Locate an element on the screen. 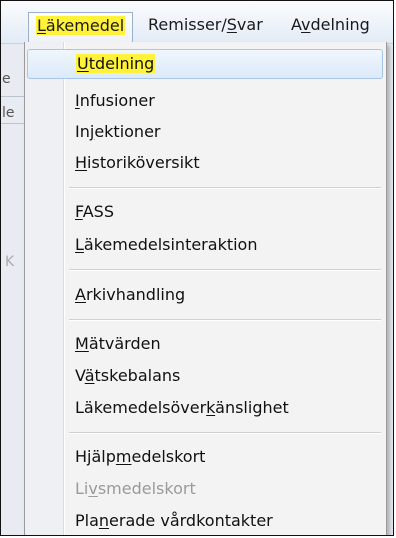  menu-item-hjalpmedelskort: Hjälpmedelskort is located at coordinates (205, 457).